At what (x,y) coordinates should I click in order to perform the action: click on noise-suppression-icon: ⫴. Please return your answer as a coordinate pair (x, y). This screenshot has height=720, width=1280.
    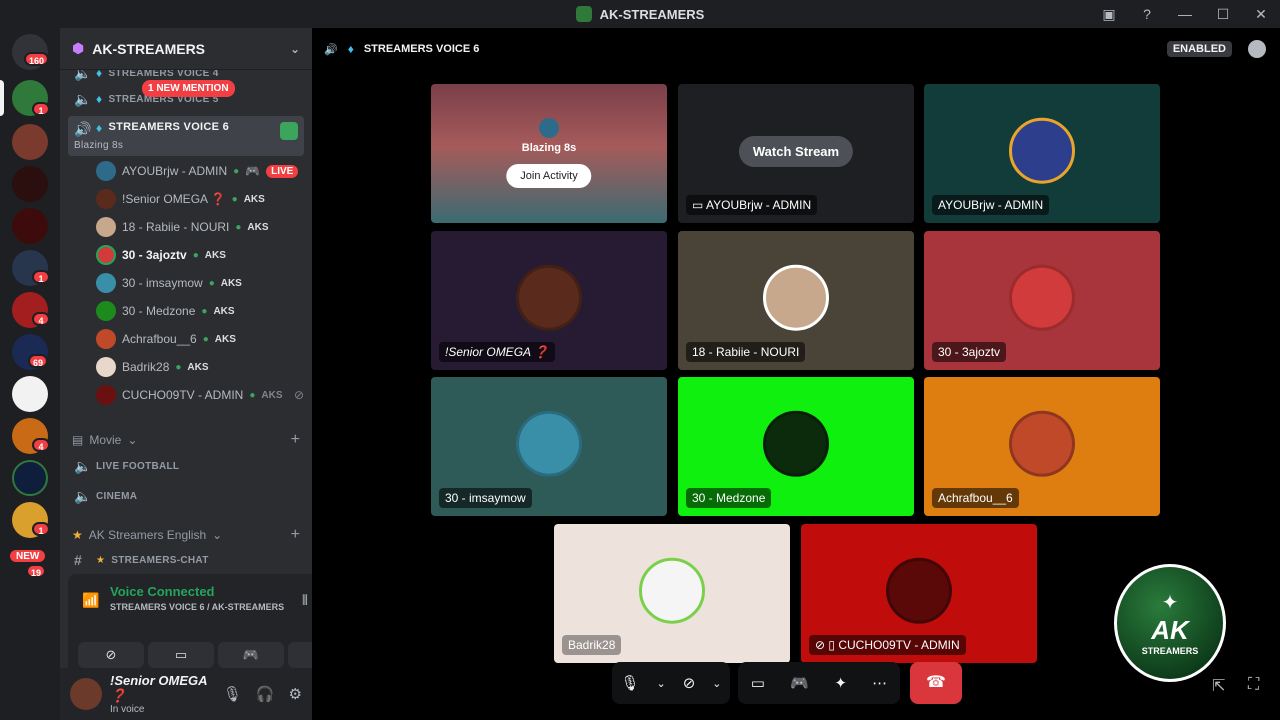
    Looking at the image, I should click on (305, 600).